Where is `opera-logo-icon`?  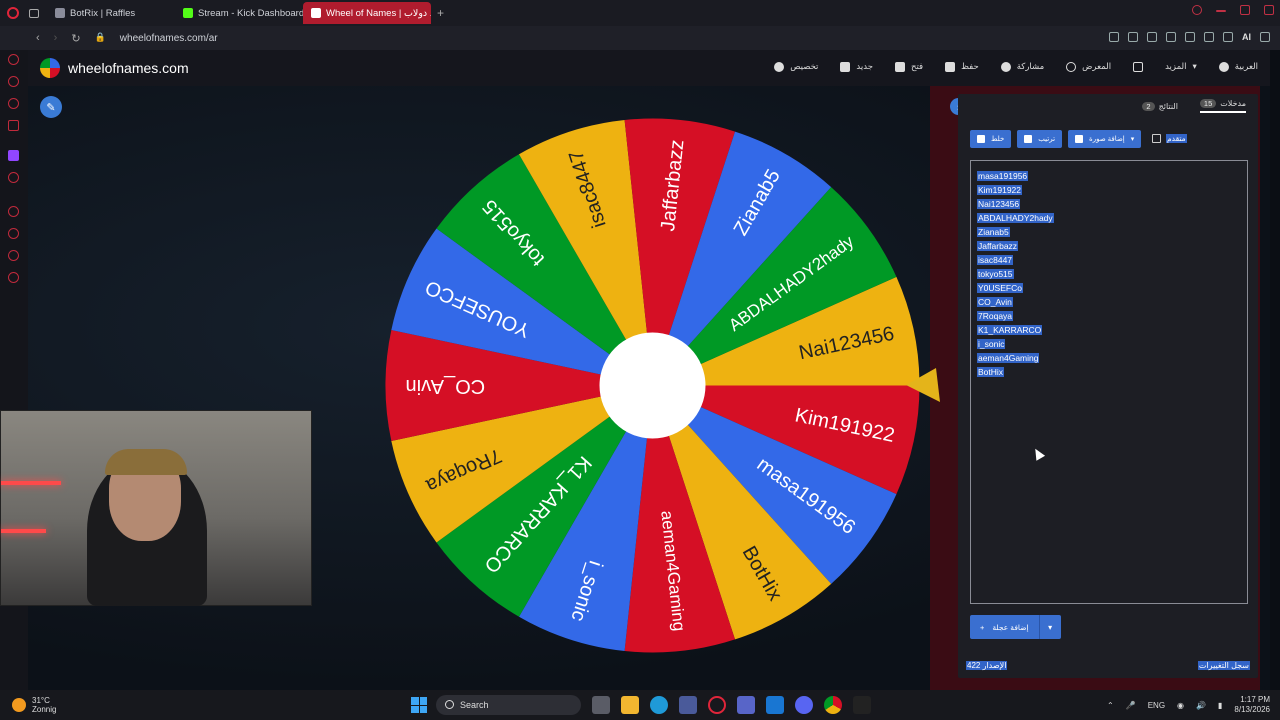 opera-logo-icon is located at coordinates (13, 13).